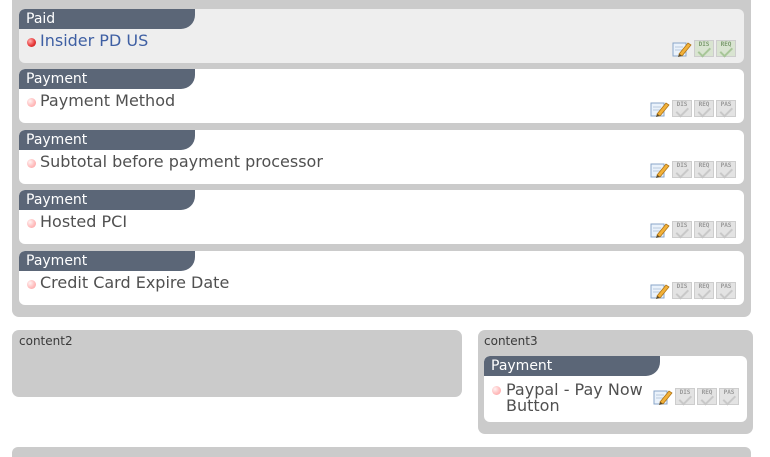 This screenshot has height=457, width=770. I want to click on card-title: Hosted PCI, so click(83, 222).